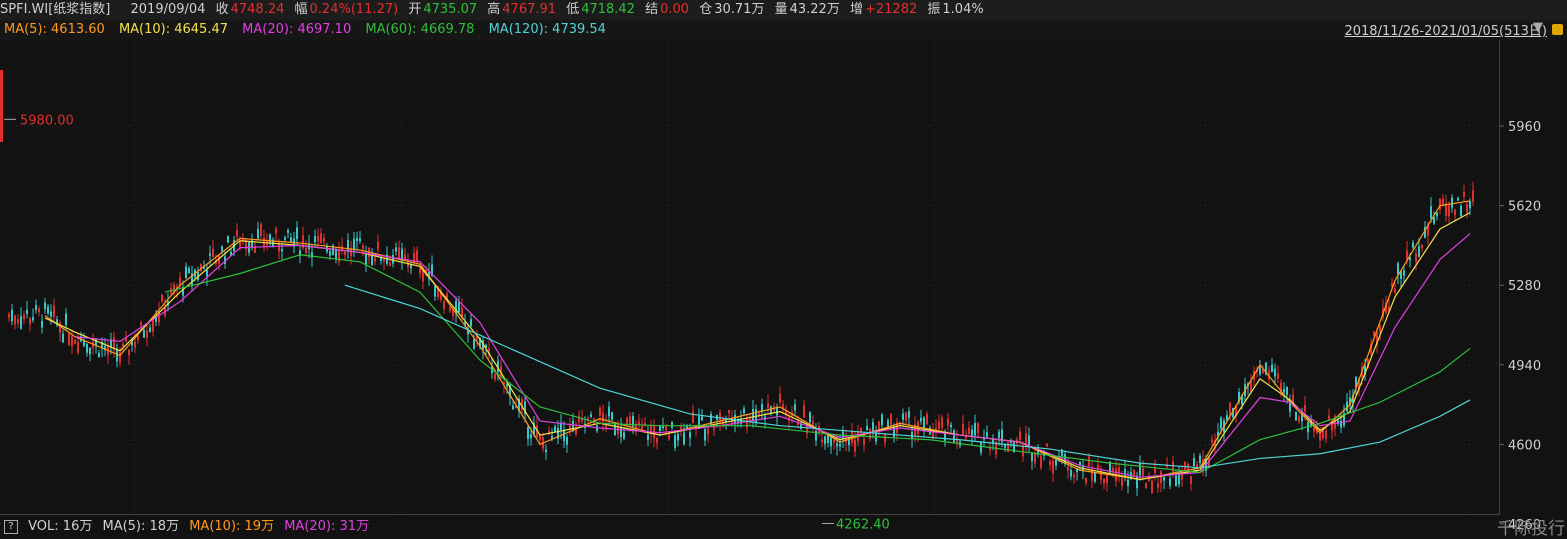 This screenshot has width=1567, height=539. Describe the element at coordinates (47, 120) in the screenshot. I see `max-price-label: 5980.00` at that location.